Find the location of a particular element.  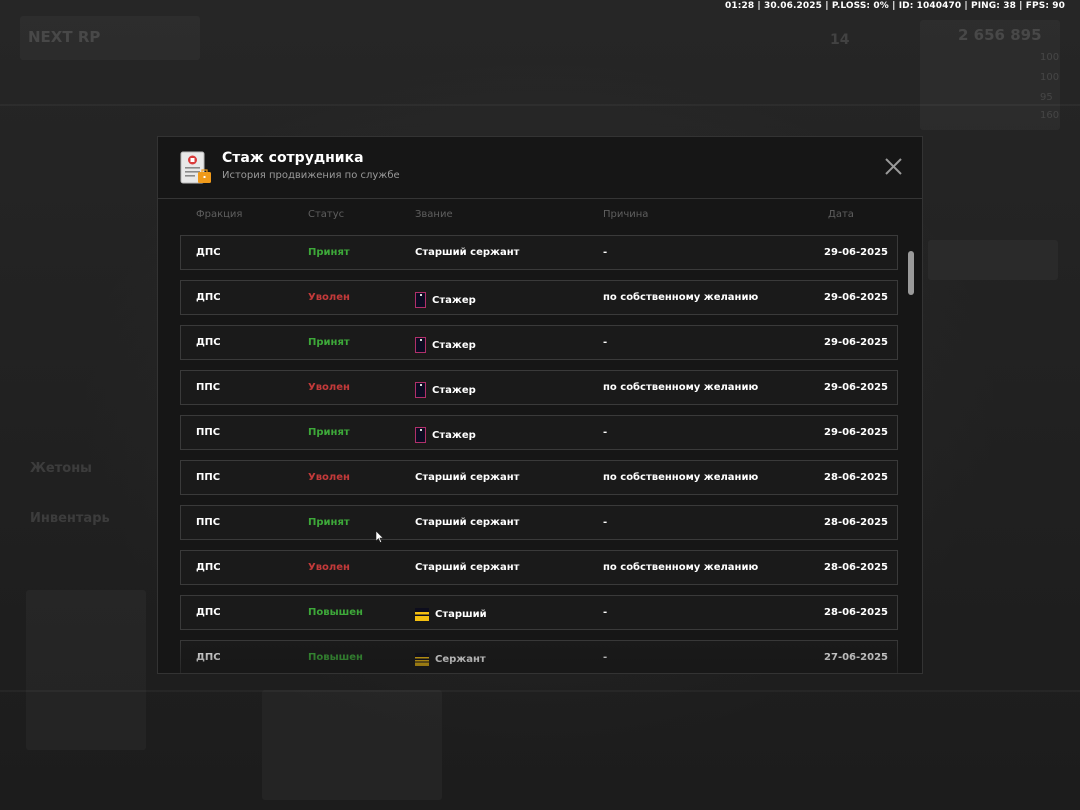

table-row: ППС Принят Стажер - 29-06-2025 is located at coordinates (539, 432).